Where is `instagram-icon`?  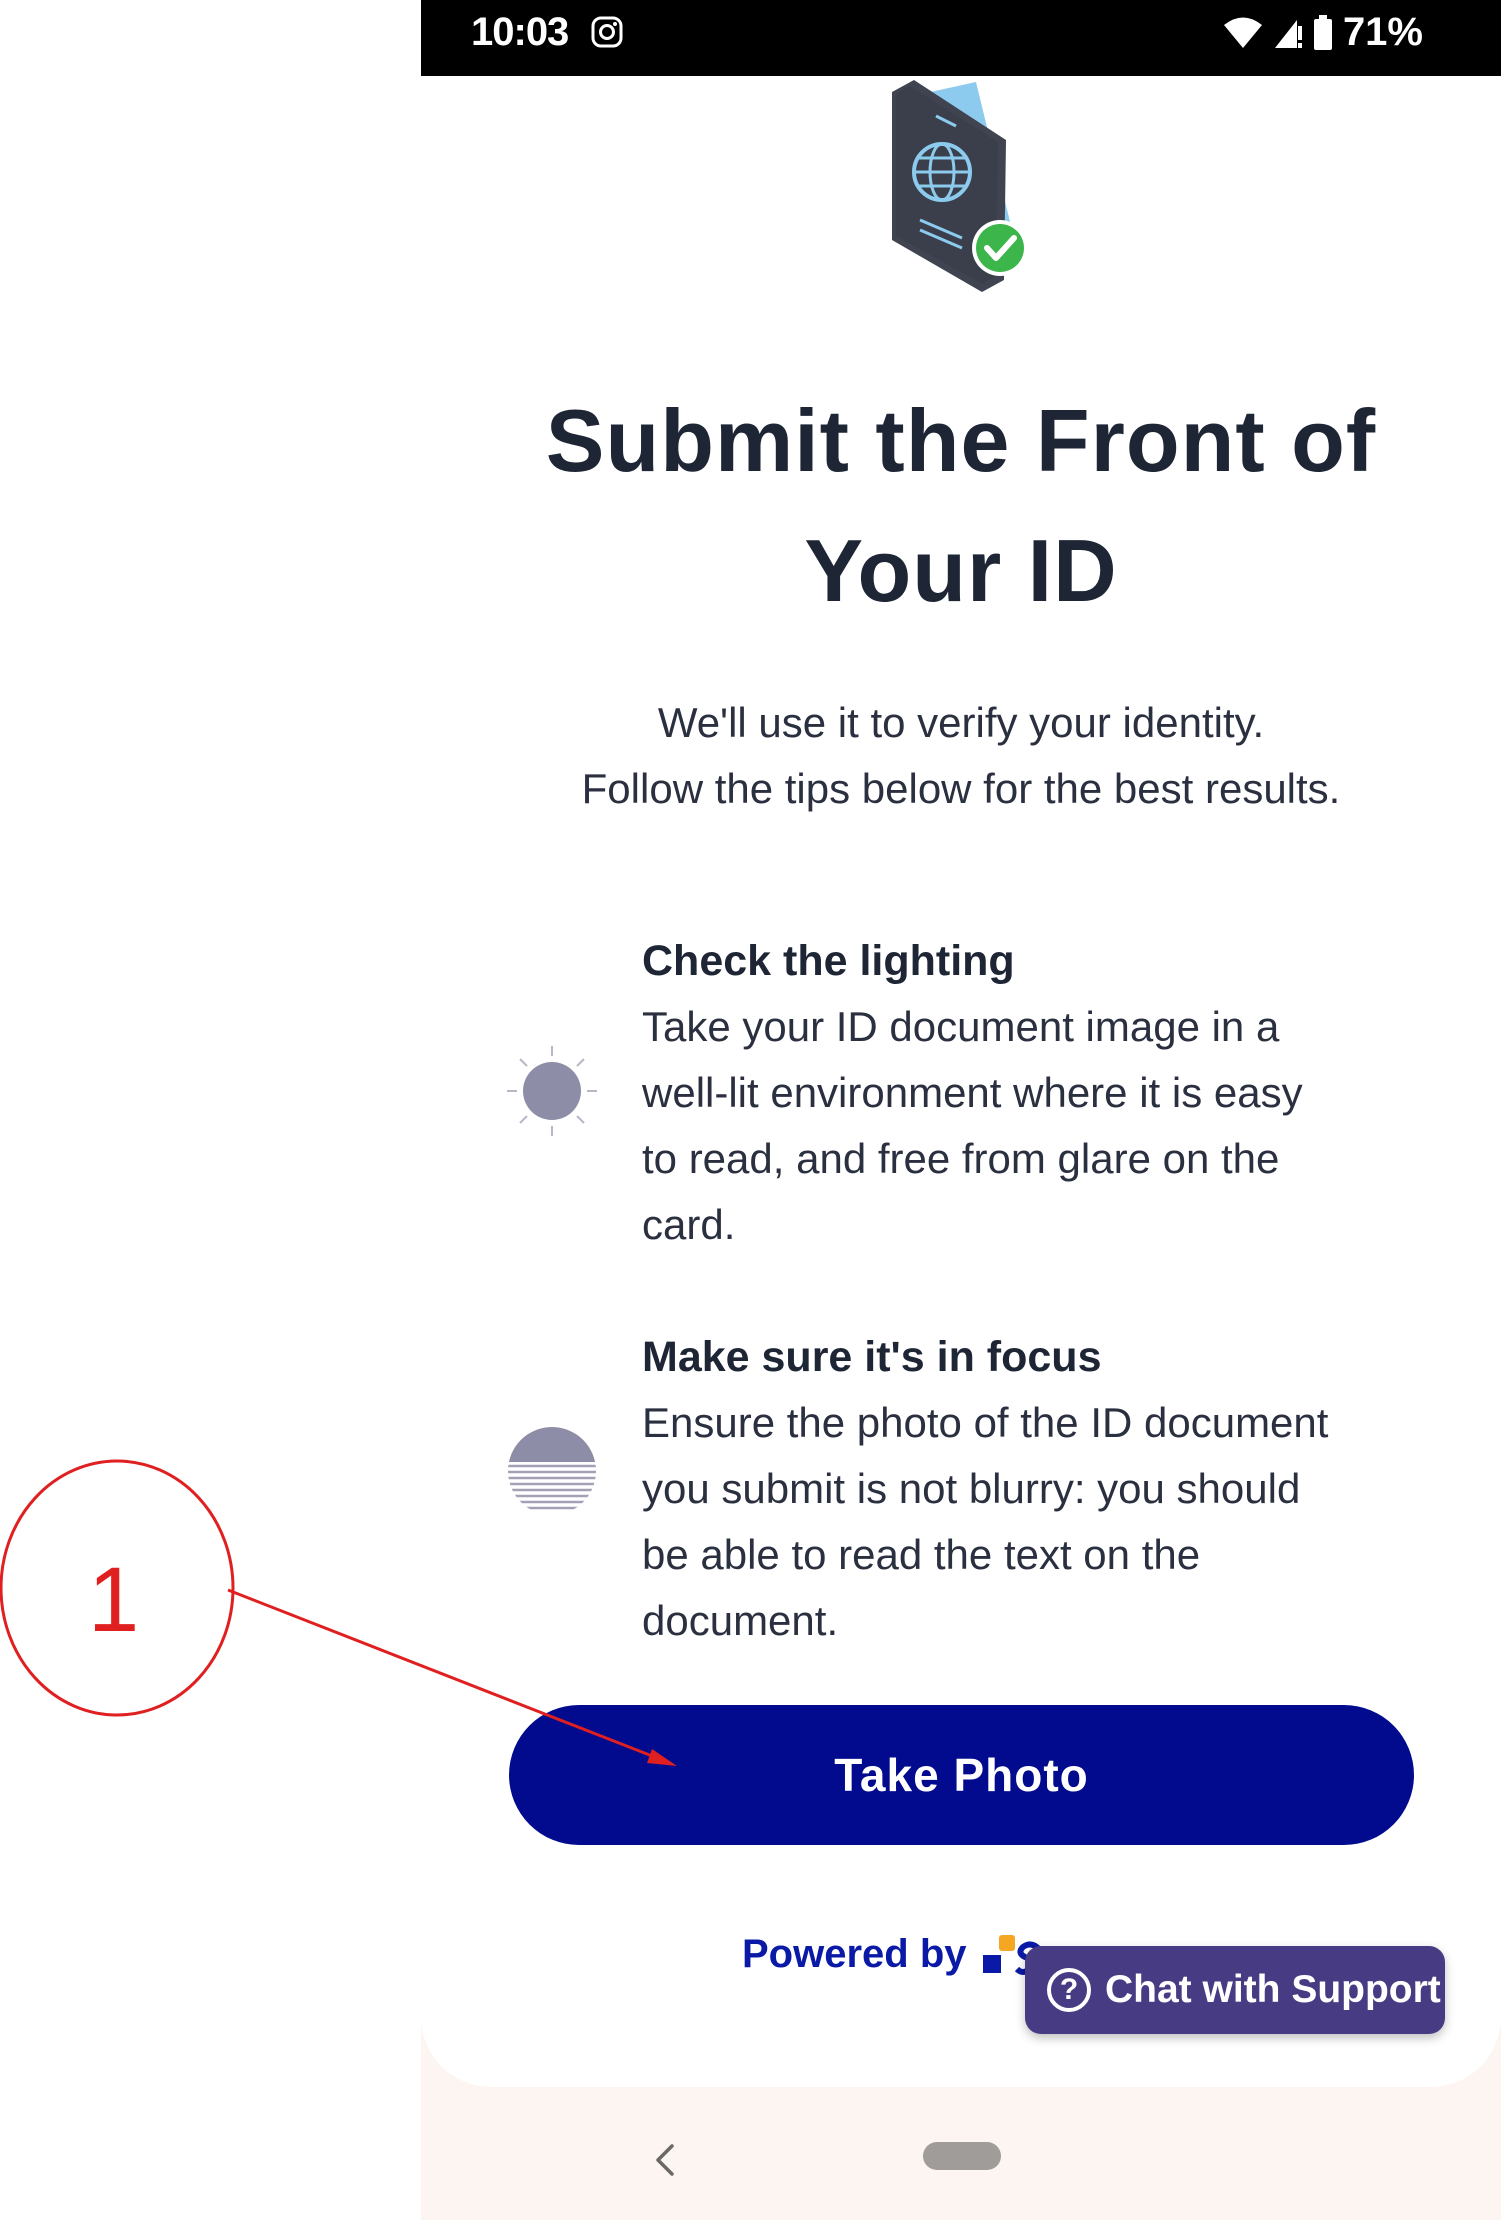 instagram-icon is located at coordinates (607, 32).